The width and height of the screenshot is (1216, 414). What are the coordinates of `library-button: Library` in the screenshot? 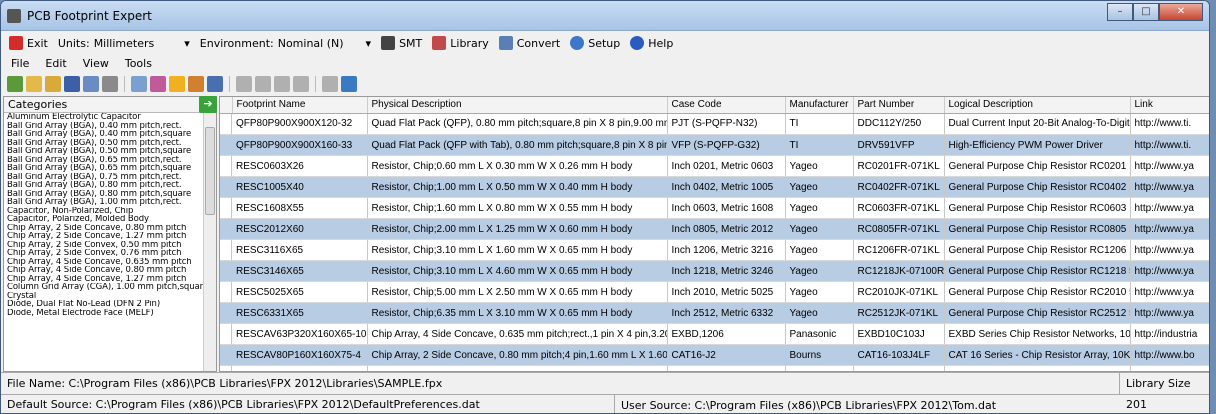 It's located at (460, 43).